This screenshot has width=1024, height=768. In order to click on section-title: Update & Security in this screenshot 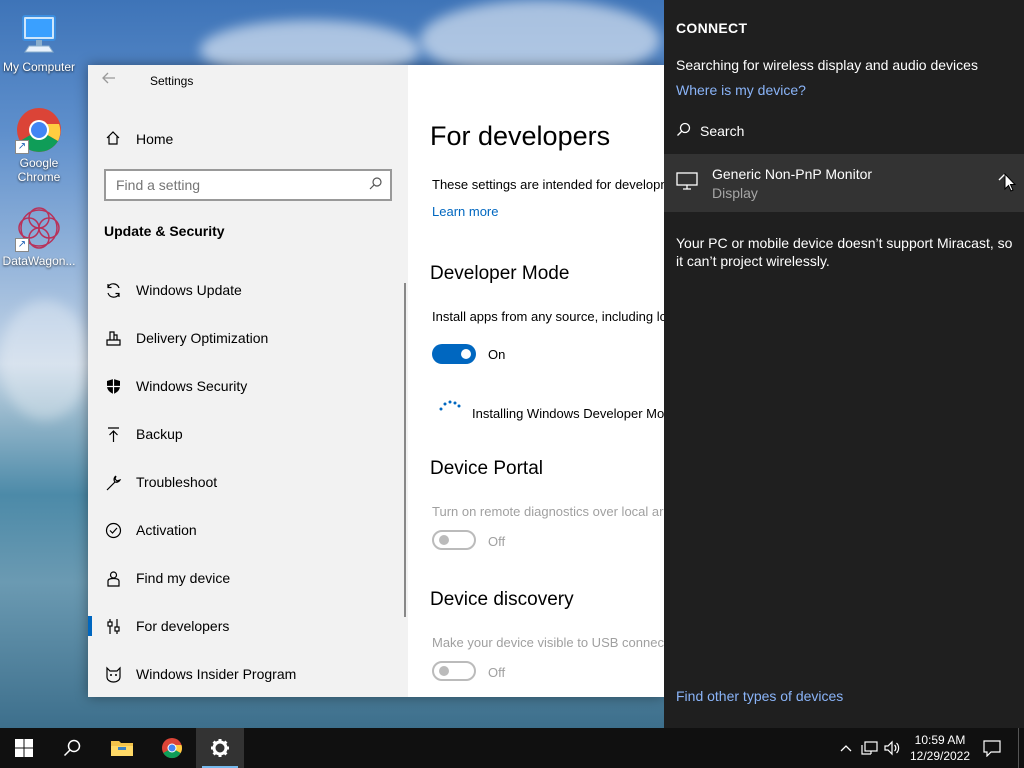, I will do `click(164, 231)`.